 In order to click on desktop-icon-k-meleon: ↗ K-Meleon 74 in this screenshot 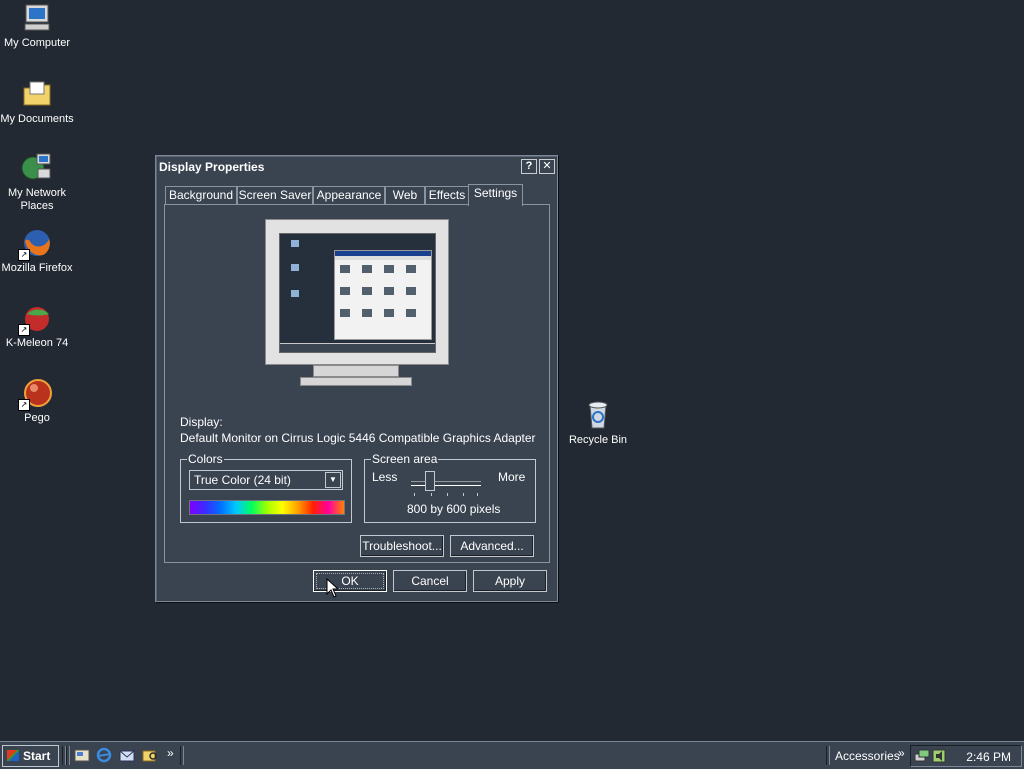, I will do `click(37, 326)`.